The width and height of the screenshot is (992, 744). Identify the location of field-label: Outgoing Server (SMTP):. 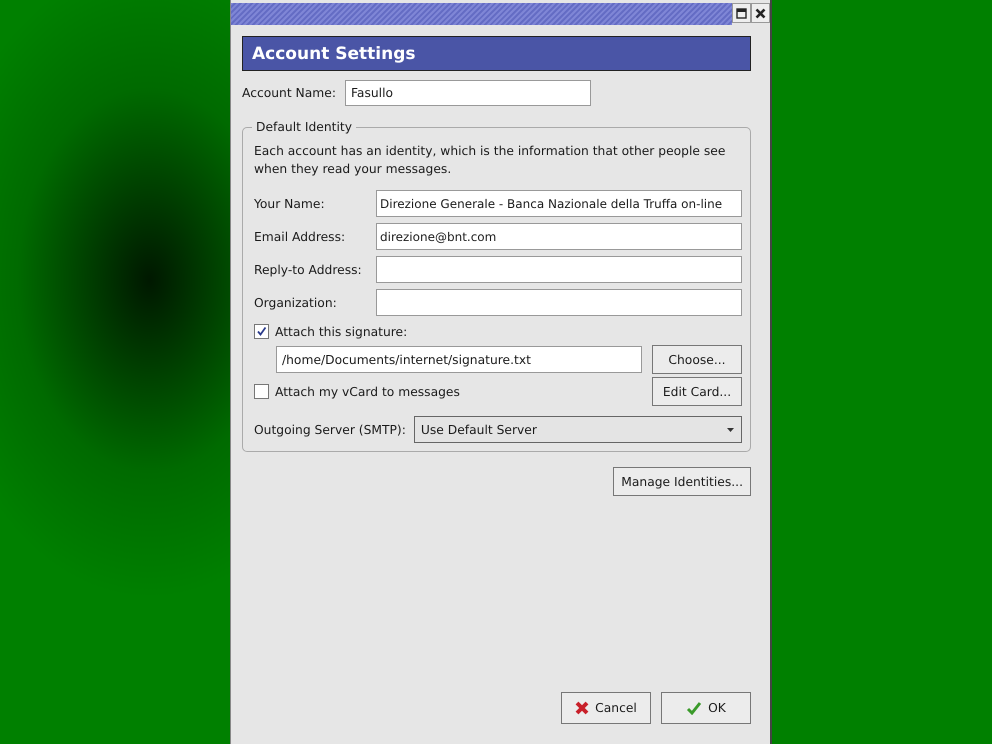
(330, 429).